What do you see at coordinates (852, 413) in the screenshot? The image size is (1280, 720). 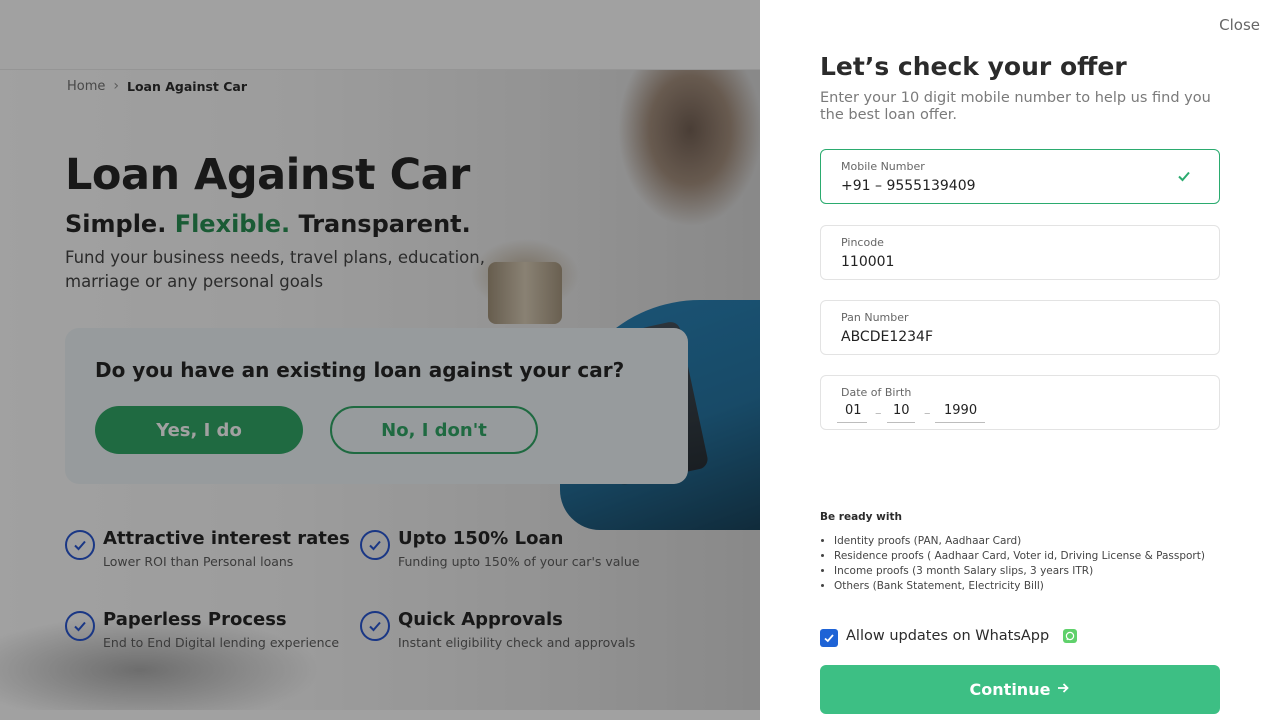 I see `dob-day-input: 01` at bounding box center [852, 413].